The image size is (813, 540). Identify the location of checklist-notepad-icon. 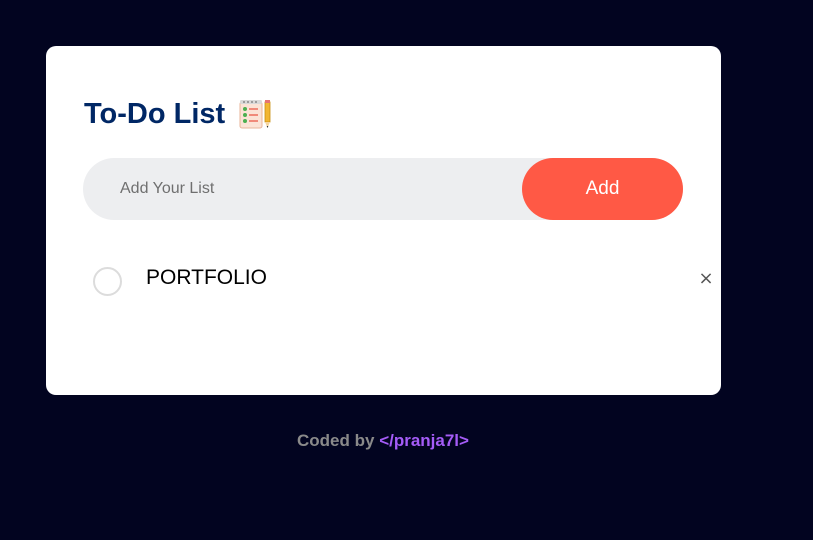
(256, 114).